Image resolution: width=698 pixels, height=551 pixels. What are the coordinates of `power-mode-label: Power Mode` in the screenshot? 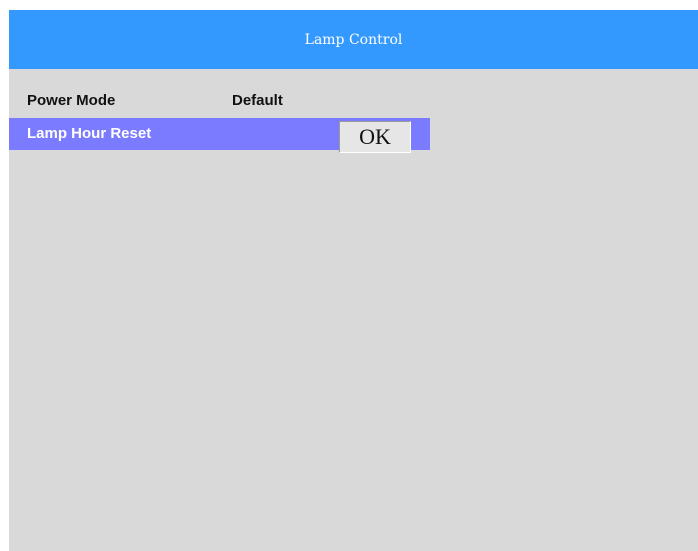 It's located at (71, 100).